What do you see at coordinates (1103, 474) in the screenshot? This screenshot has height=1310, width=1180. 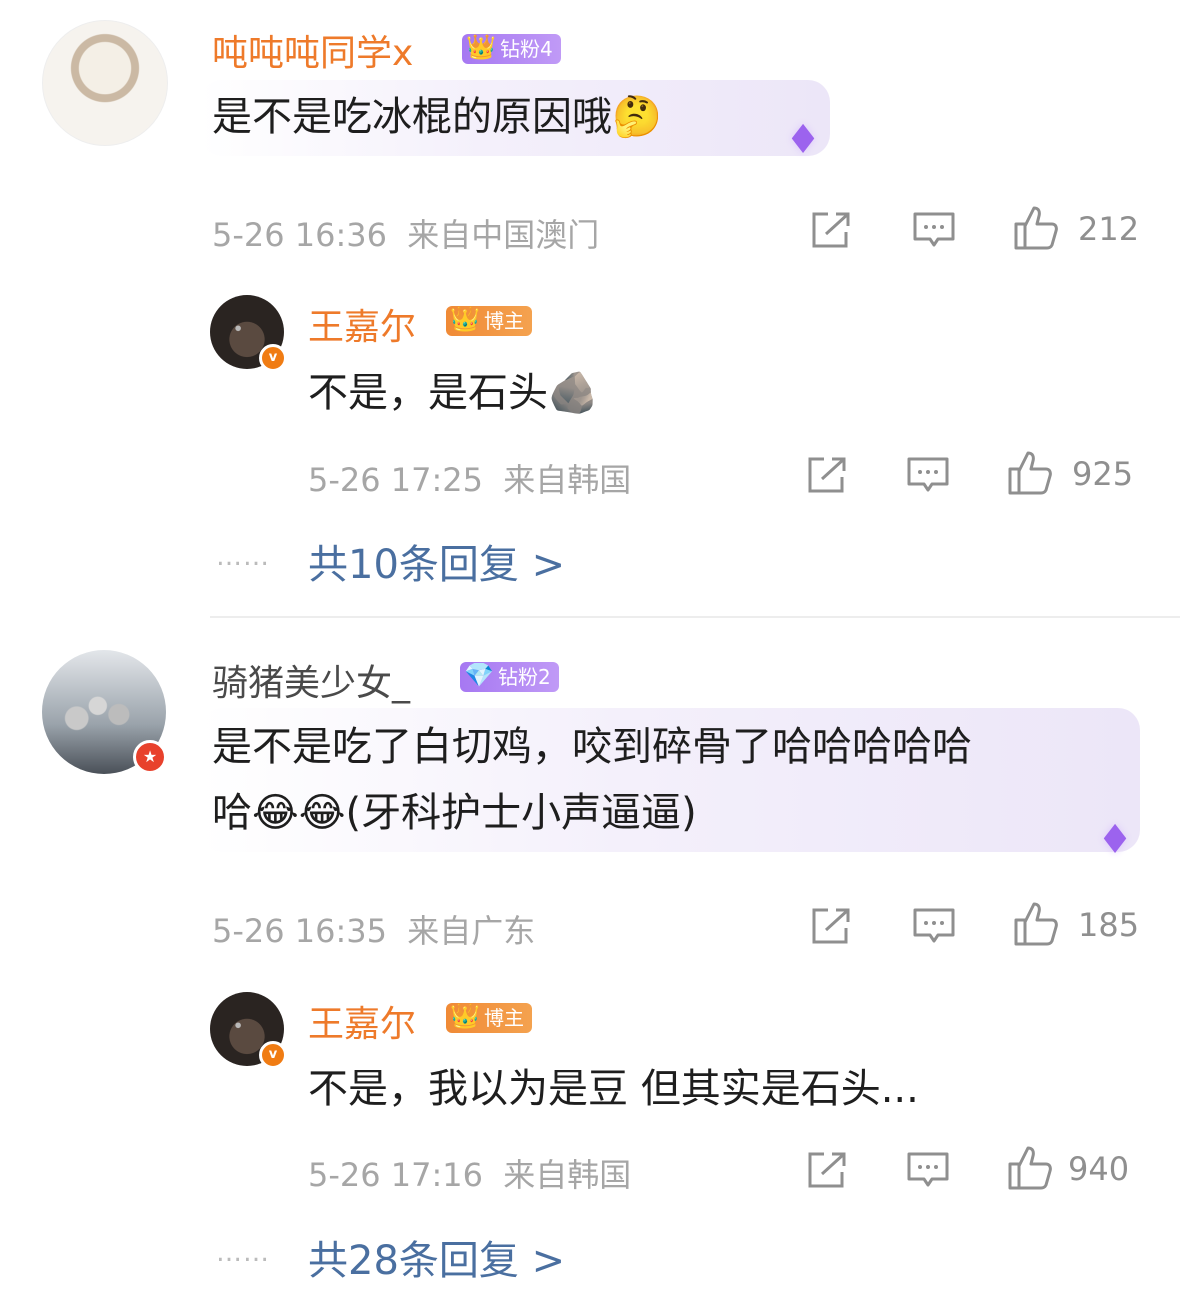 I see `like-count: 925` at bounding box center [1103, 474].